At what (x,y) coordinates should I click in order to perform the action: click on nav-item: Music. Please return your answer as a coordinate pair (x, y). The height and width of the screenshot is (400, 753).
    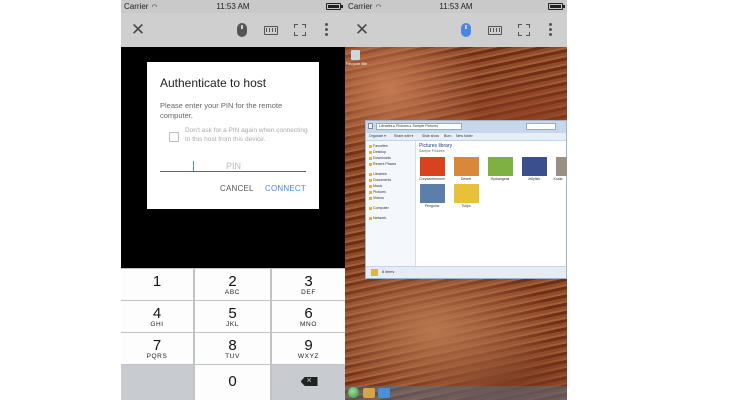
    Looking at the image, I should click on (375, 186).